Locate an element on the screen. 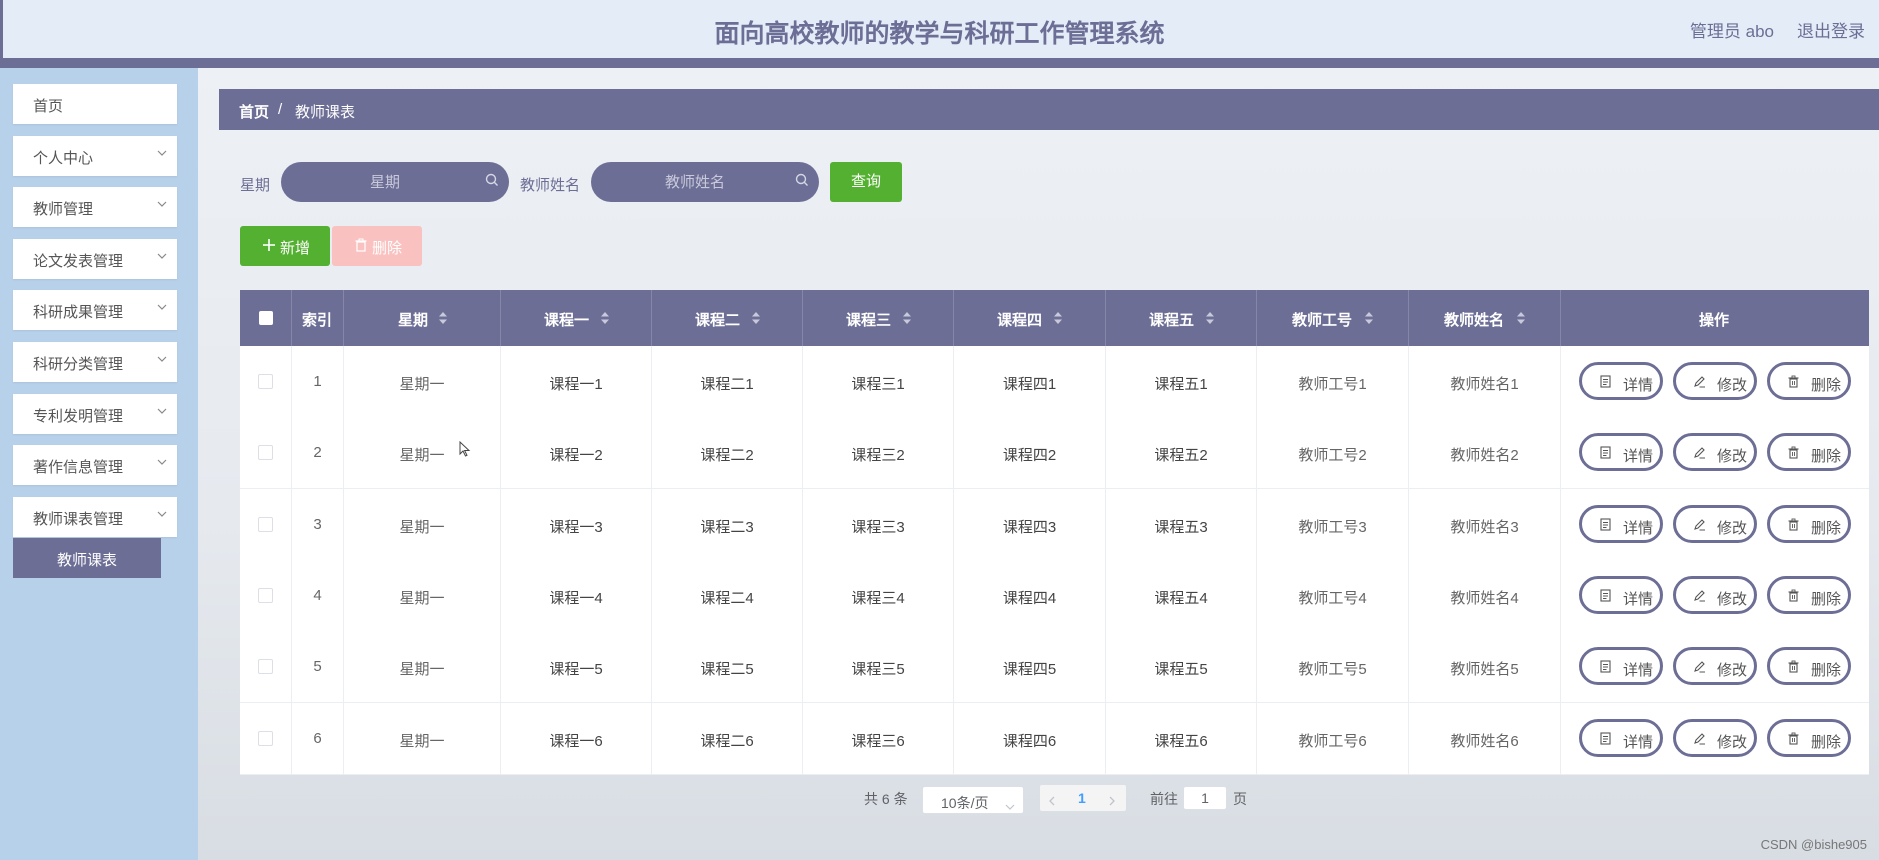  sidebar-item-teacher-schedule-management: 教师课表管理 is located at coordinates (95, 516).